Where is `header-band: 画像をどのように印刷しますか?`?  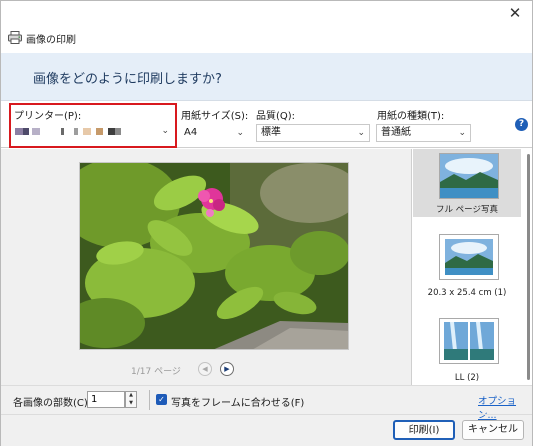 header-band: 画像をどのように印刷しますか? is located at coordinates (266, 77).